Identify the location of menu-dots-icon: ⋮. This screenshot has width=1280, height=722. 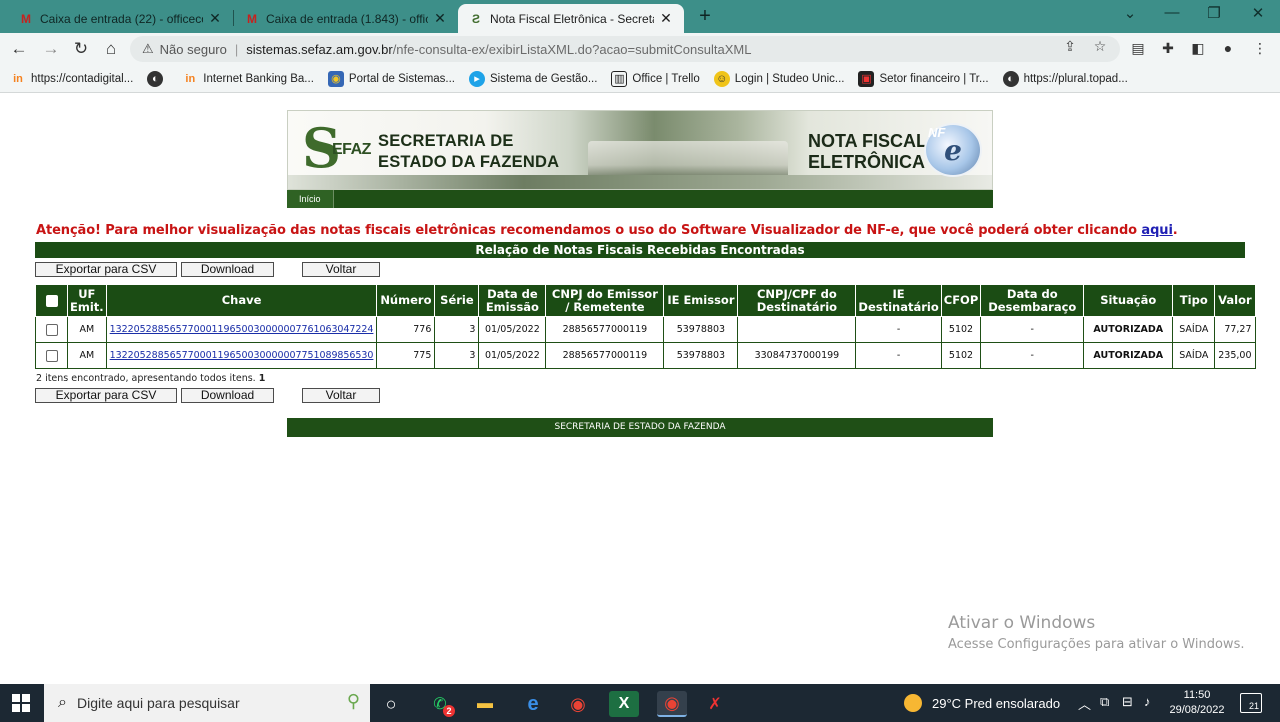
(1260, 48).